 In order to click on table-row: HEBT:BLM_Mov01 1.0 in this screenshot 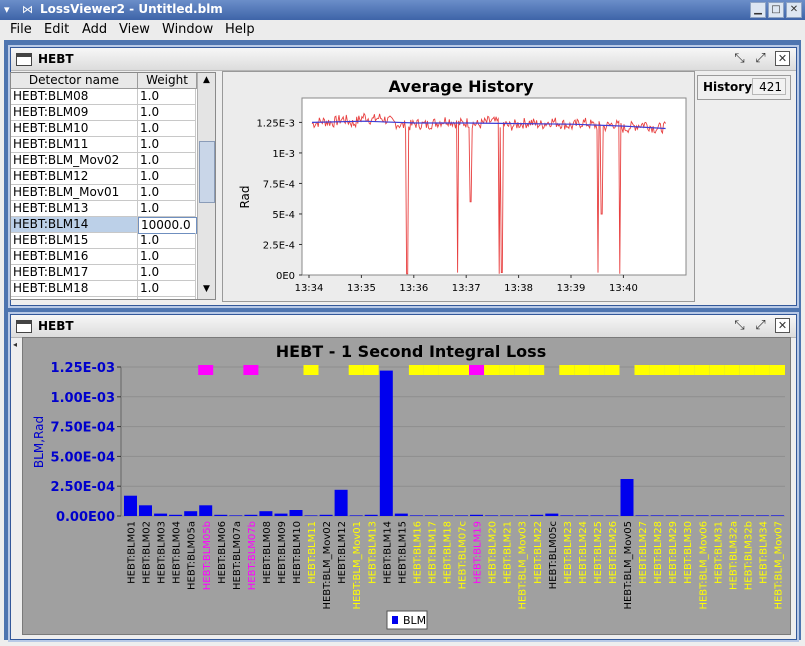, I will do `click(104, 193)`.